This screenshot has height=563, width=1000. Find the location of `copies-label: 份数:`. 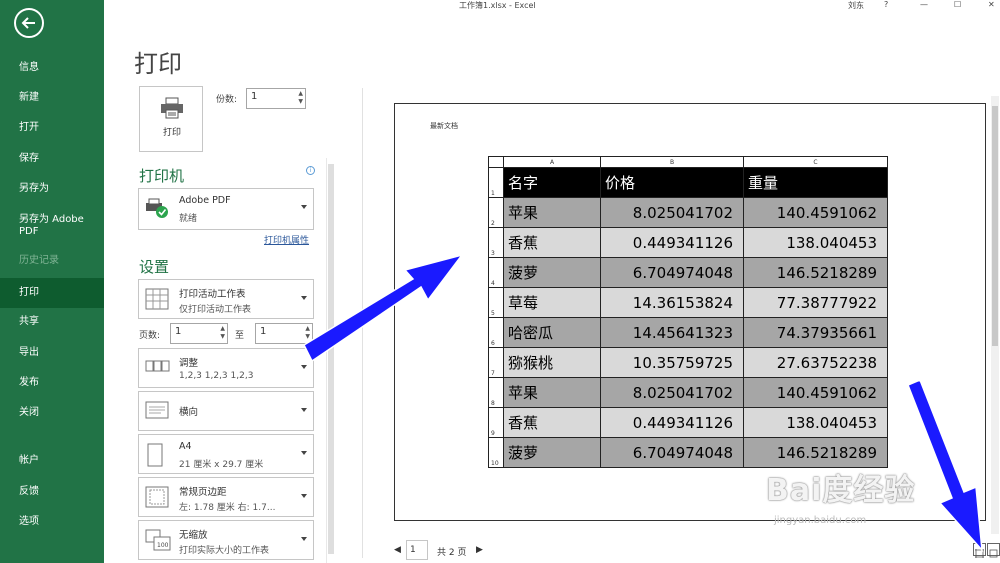

copies-label: 份数: is located at coordinates (227, 100).